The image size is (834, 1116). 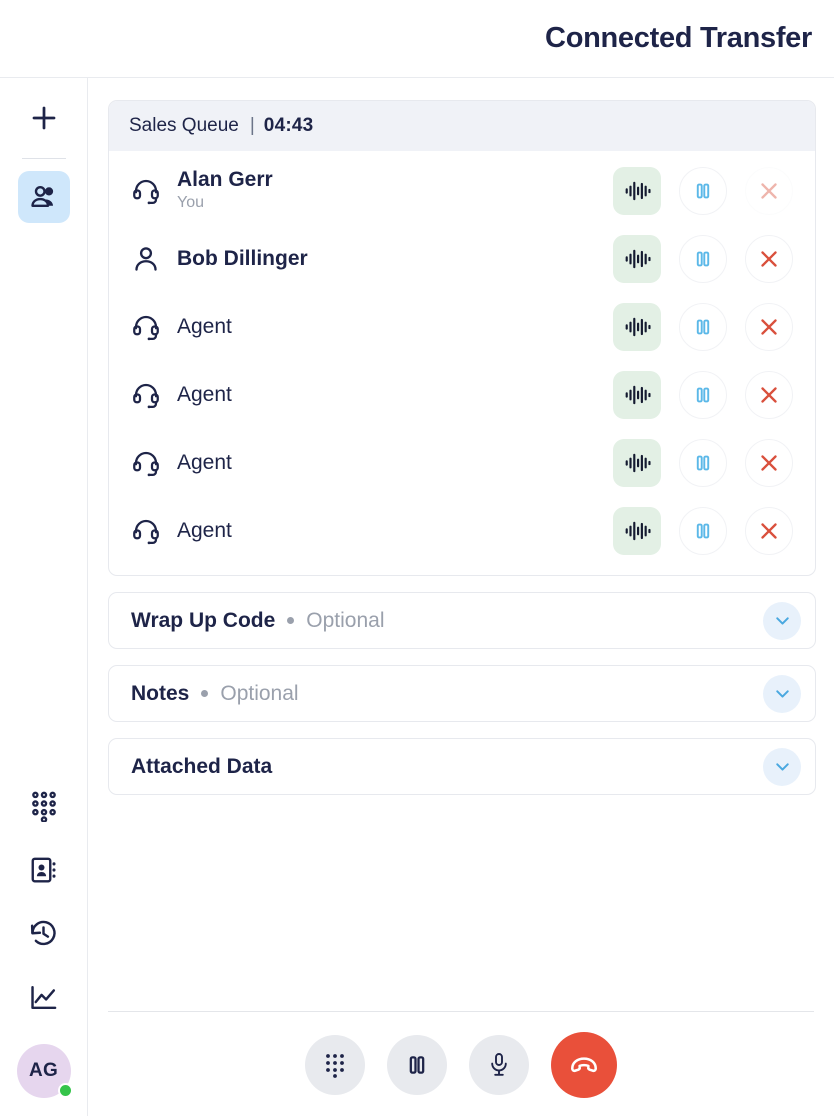 I want to click on participant-row: Bob Dillinger, so click(x=462, y=259).